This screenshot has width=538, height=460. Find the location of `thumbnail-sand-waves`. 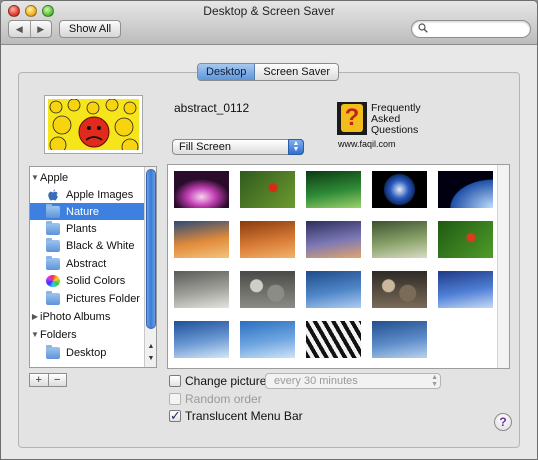

thumbnail-sand-waves is located at coordinates (267, 239).